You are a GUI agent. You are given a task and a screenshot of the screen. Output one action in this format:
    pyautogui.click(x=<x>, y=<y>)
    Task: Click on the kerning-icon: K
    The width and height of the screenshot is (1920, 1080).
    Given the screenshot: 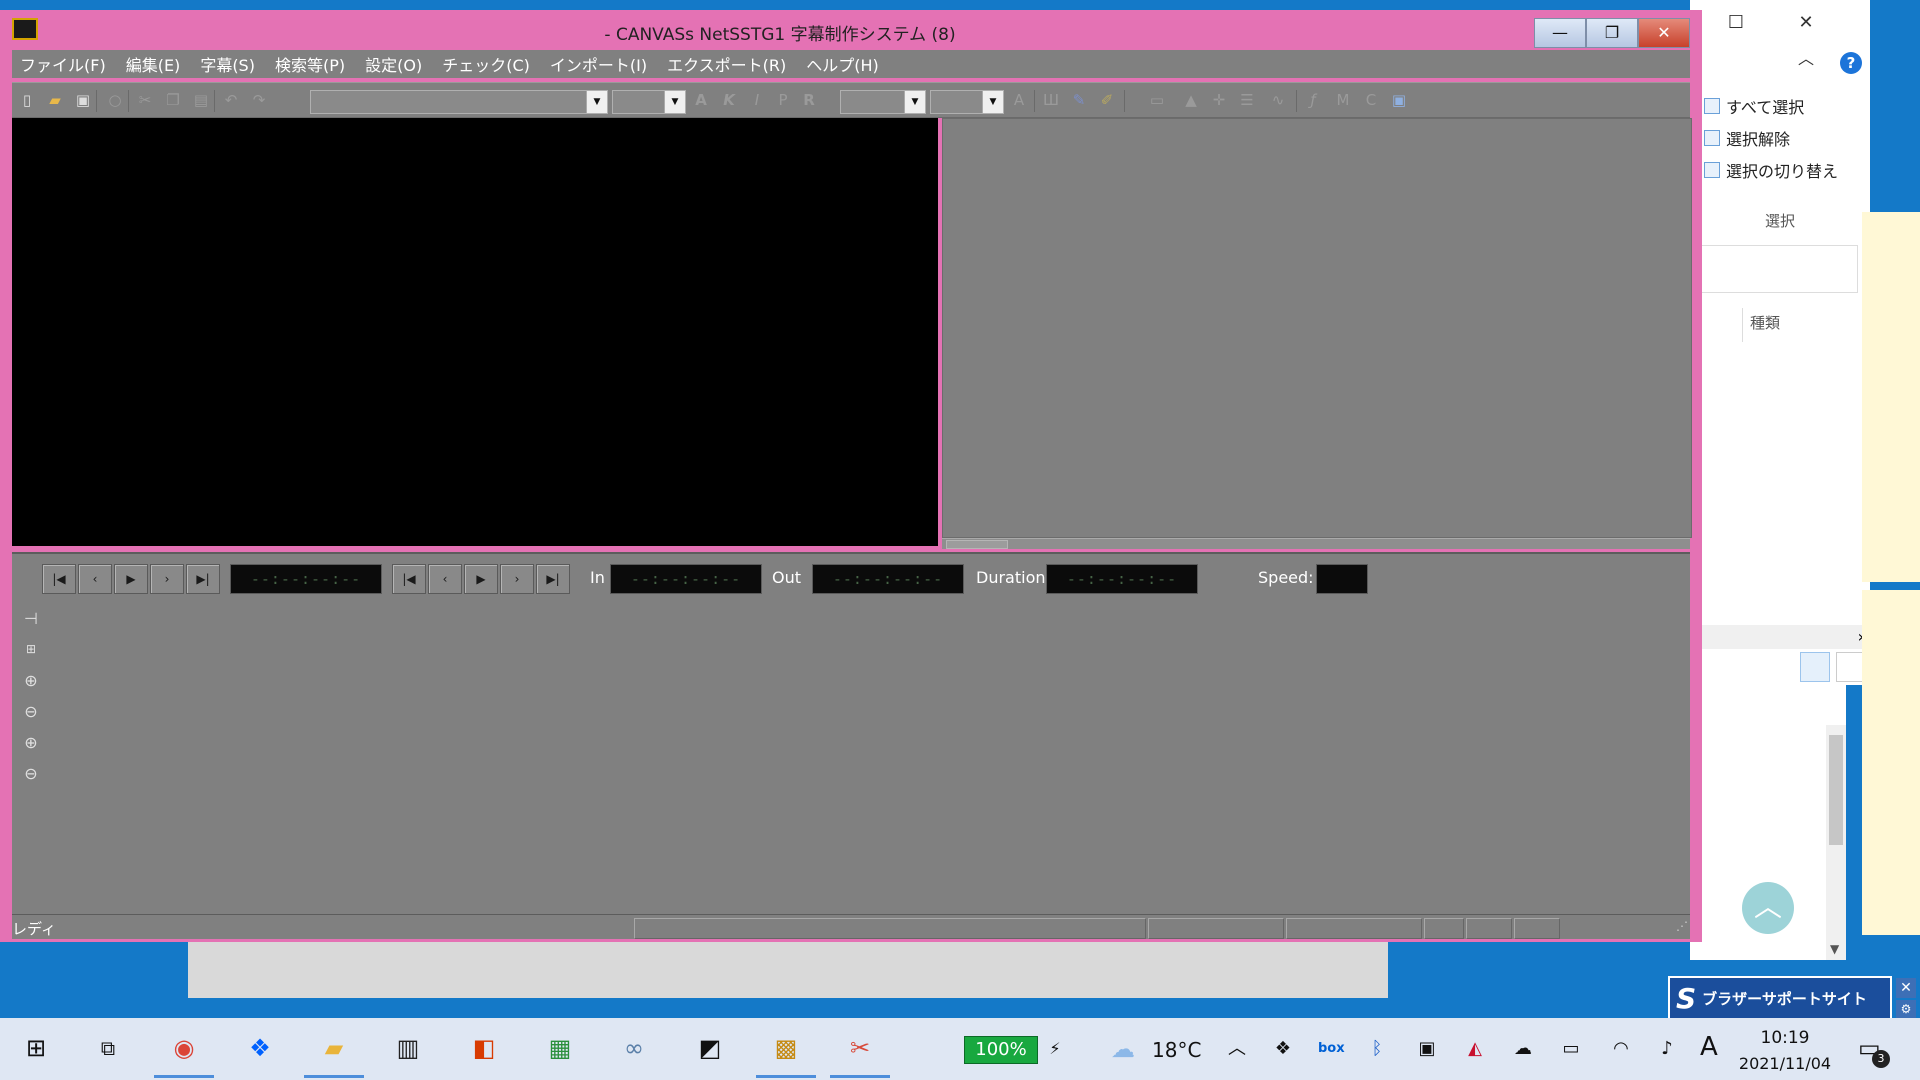 What is the action you would take?
    pyautogui.click(x=729, y=100)
    